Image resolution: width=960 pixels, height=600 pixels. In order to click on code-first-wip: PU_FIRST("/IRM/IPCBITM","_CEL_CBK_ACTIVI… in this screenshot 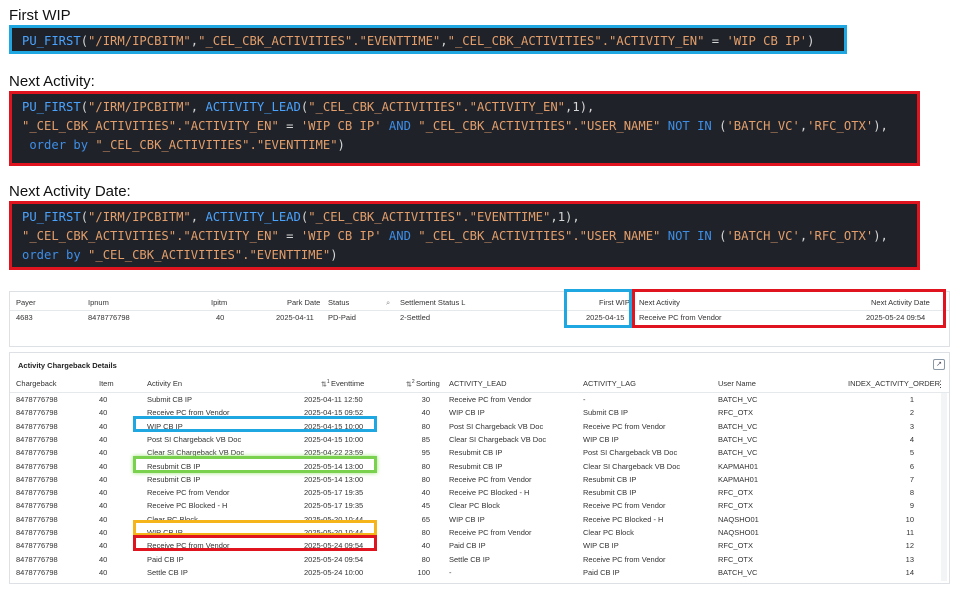, I will do `click(428, 39)`.